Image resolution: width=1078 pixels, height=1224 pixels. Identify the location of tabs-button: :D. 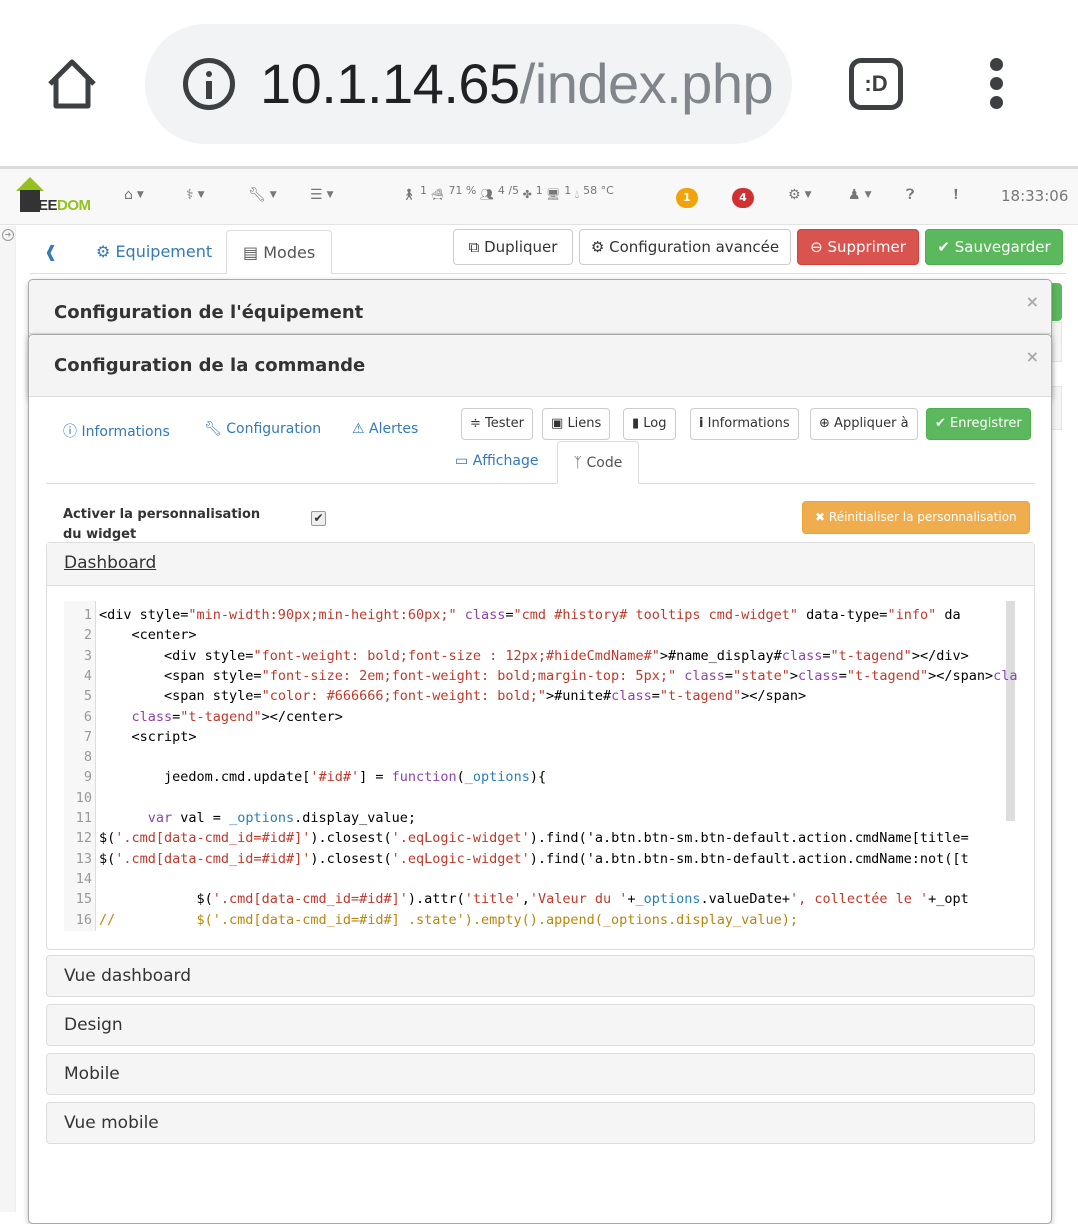
(876, 84).